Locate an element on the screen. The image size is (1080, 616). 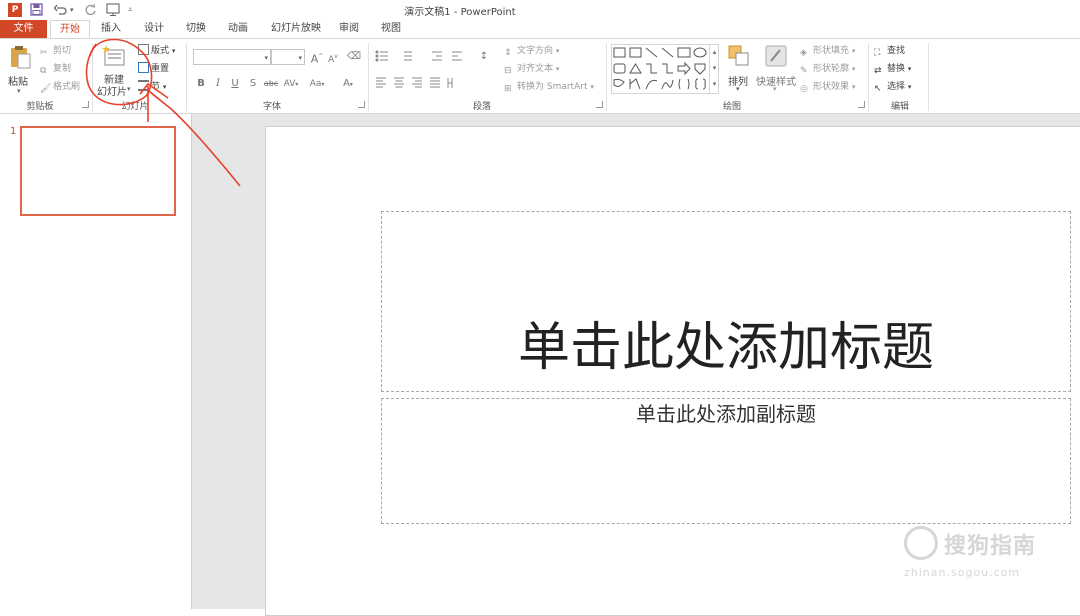
title-placeholder-text: 单击此处添加标题 is located at coordinates (726, 348).